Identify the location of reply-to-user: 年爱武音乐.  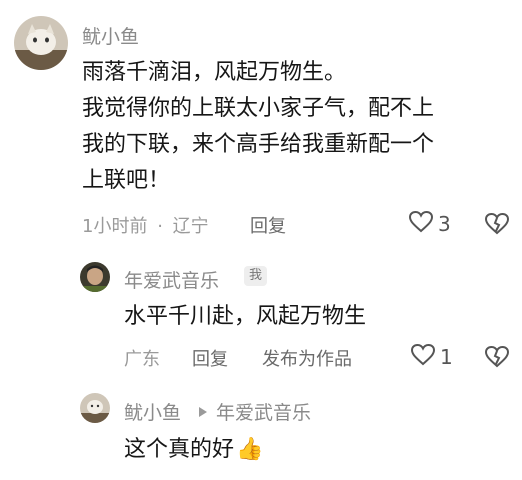
(263, 411).